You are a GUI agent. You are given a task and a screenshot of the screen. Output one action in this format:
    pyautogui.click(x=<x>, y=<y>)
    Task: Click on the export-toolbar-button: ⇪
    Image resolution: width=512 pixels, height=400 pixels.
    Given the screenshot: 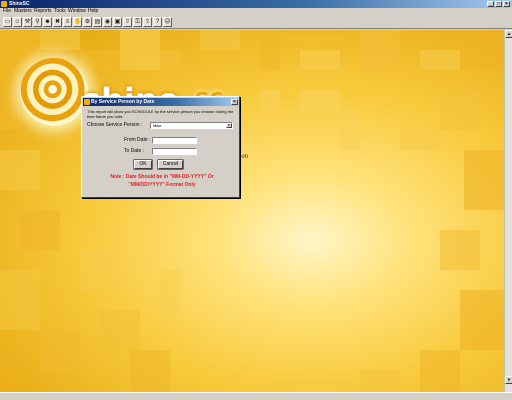 What is the action you would take?
    pyautogui.click(x=147, y=22)
    